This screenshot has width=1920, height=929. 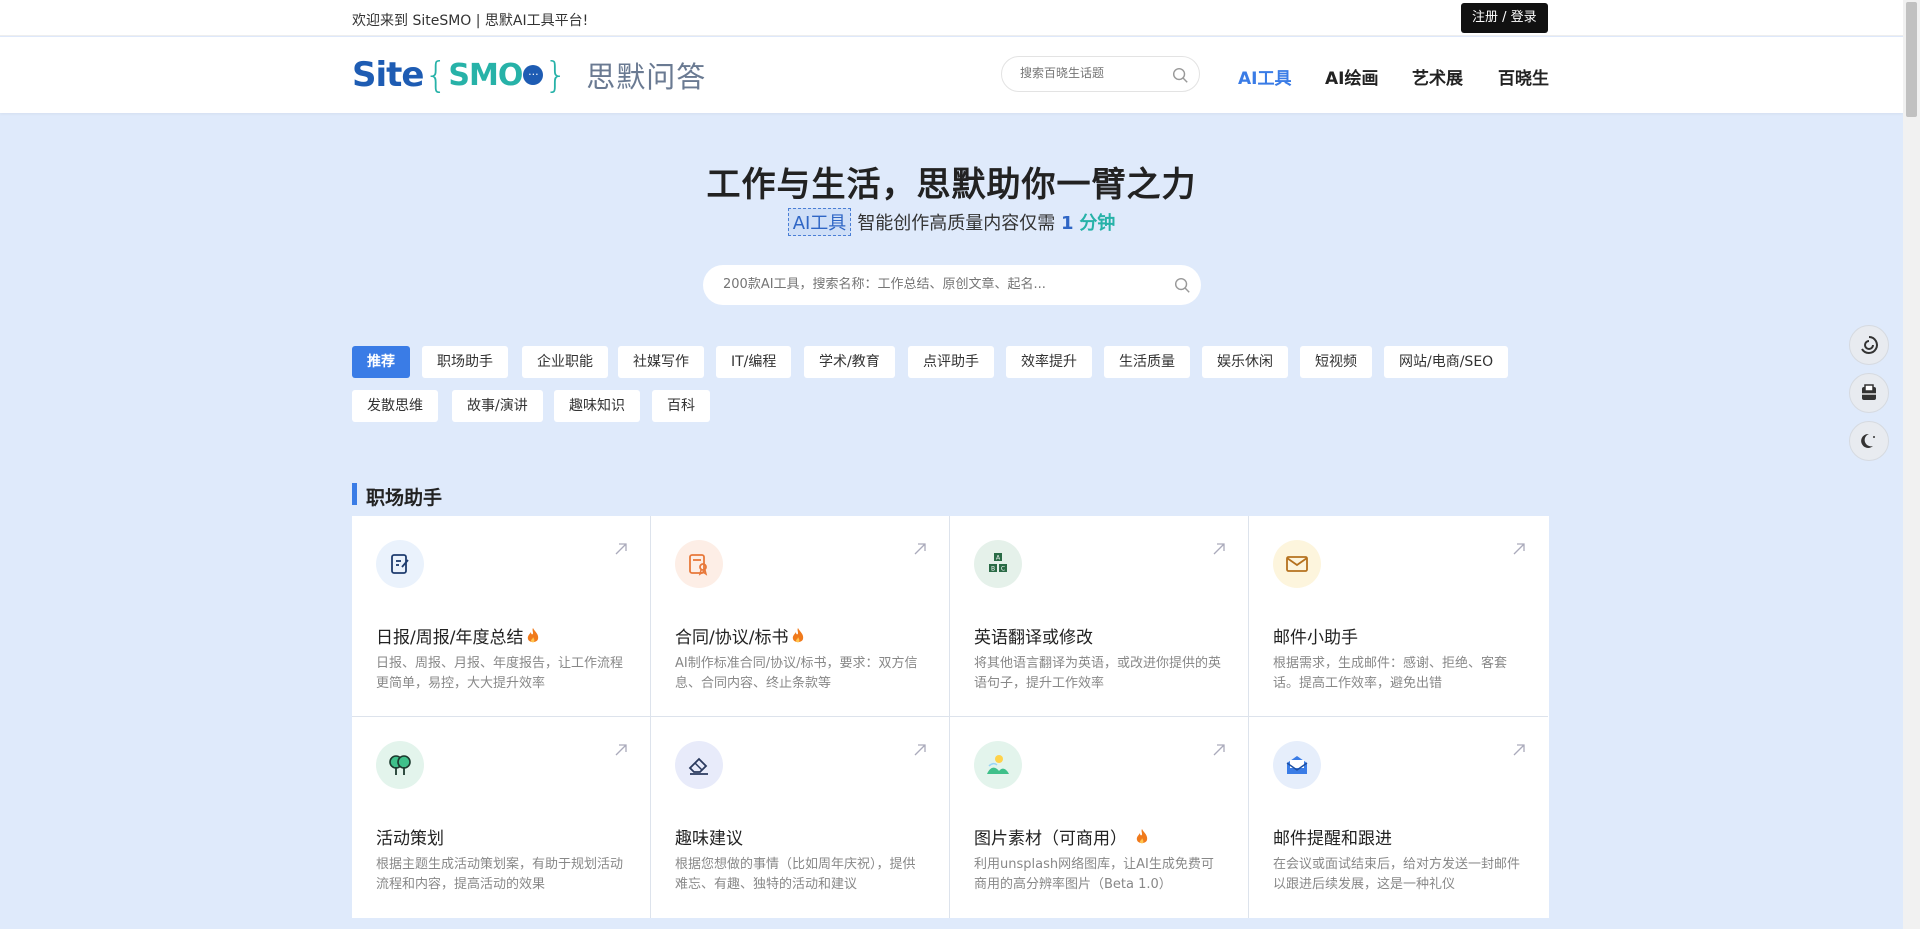 What do you see at coordinates (796, 673) in the screenshot?
I see `tool-card-desc: AI制作标准合同/协议/标书，要求：双方信息、合同内容、终止条款等` at bounding box center [796, 673].